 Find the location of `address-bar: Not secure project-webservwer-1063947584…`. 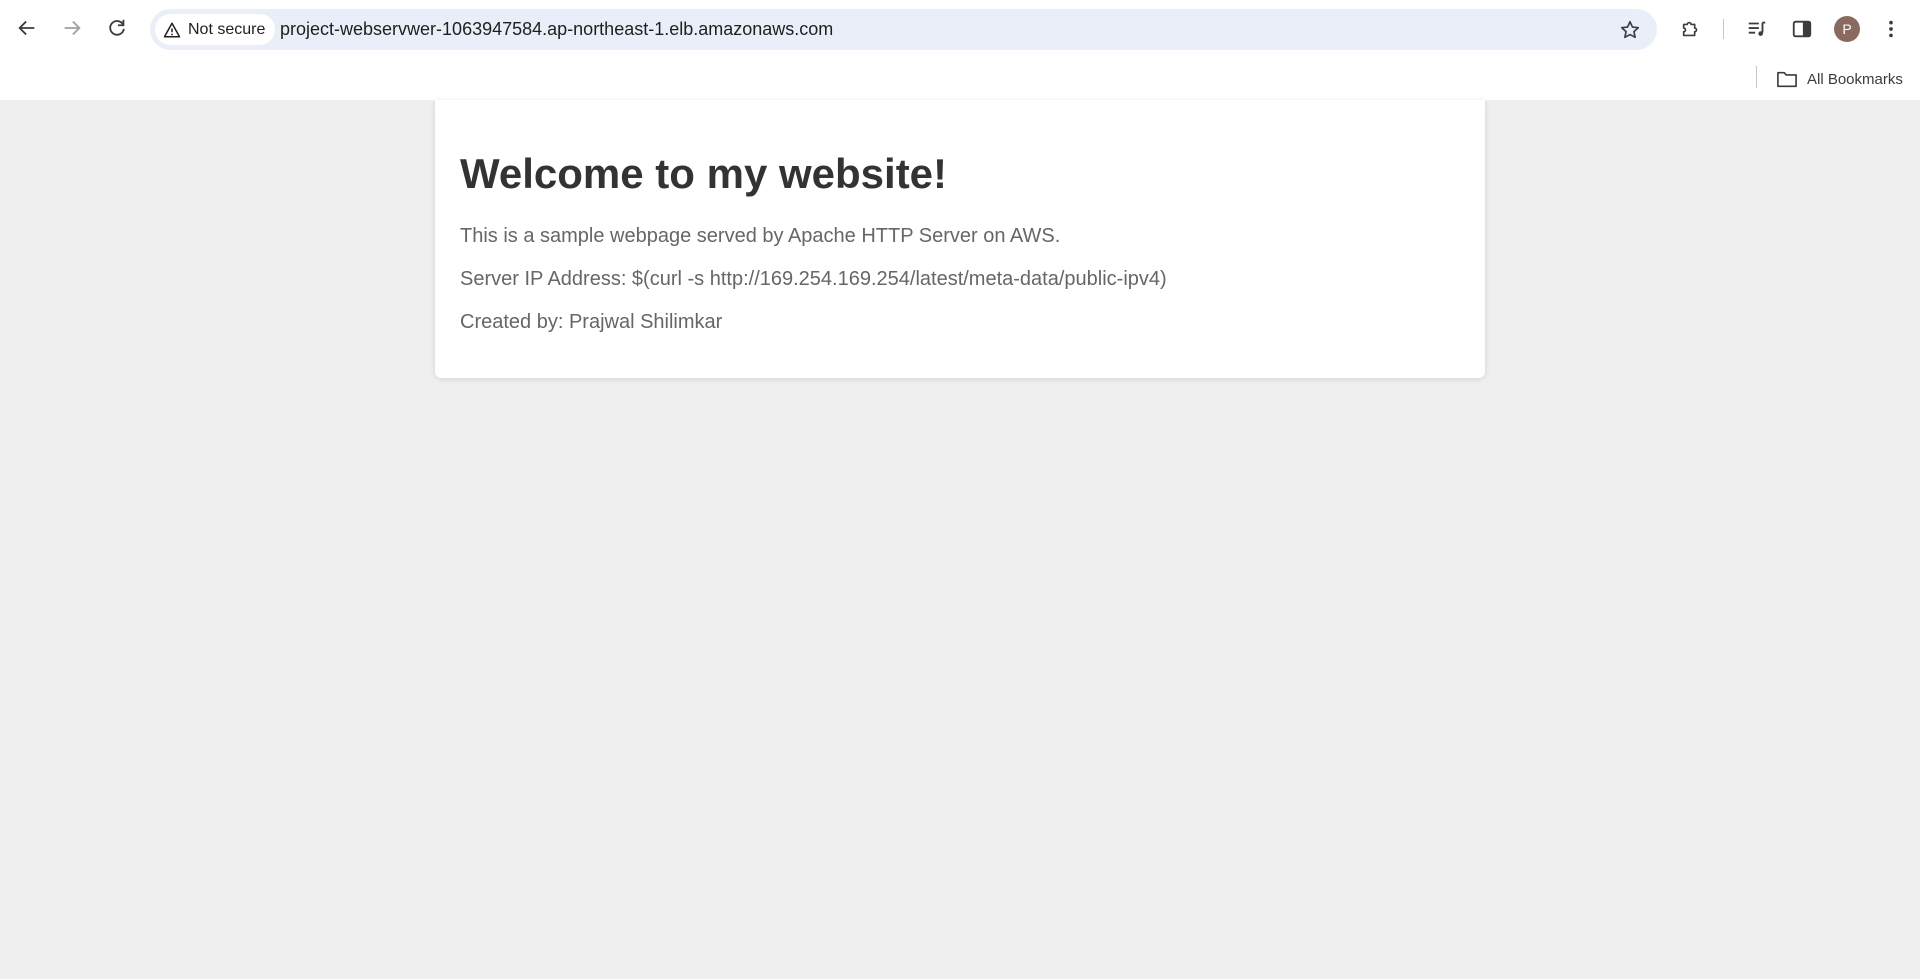

address-bar: Not secure project-webservwer-1063947584… is located at coordinates (903, 29).